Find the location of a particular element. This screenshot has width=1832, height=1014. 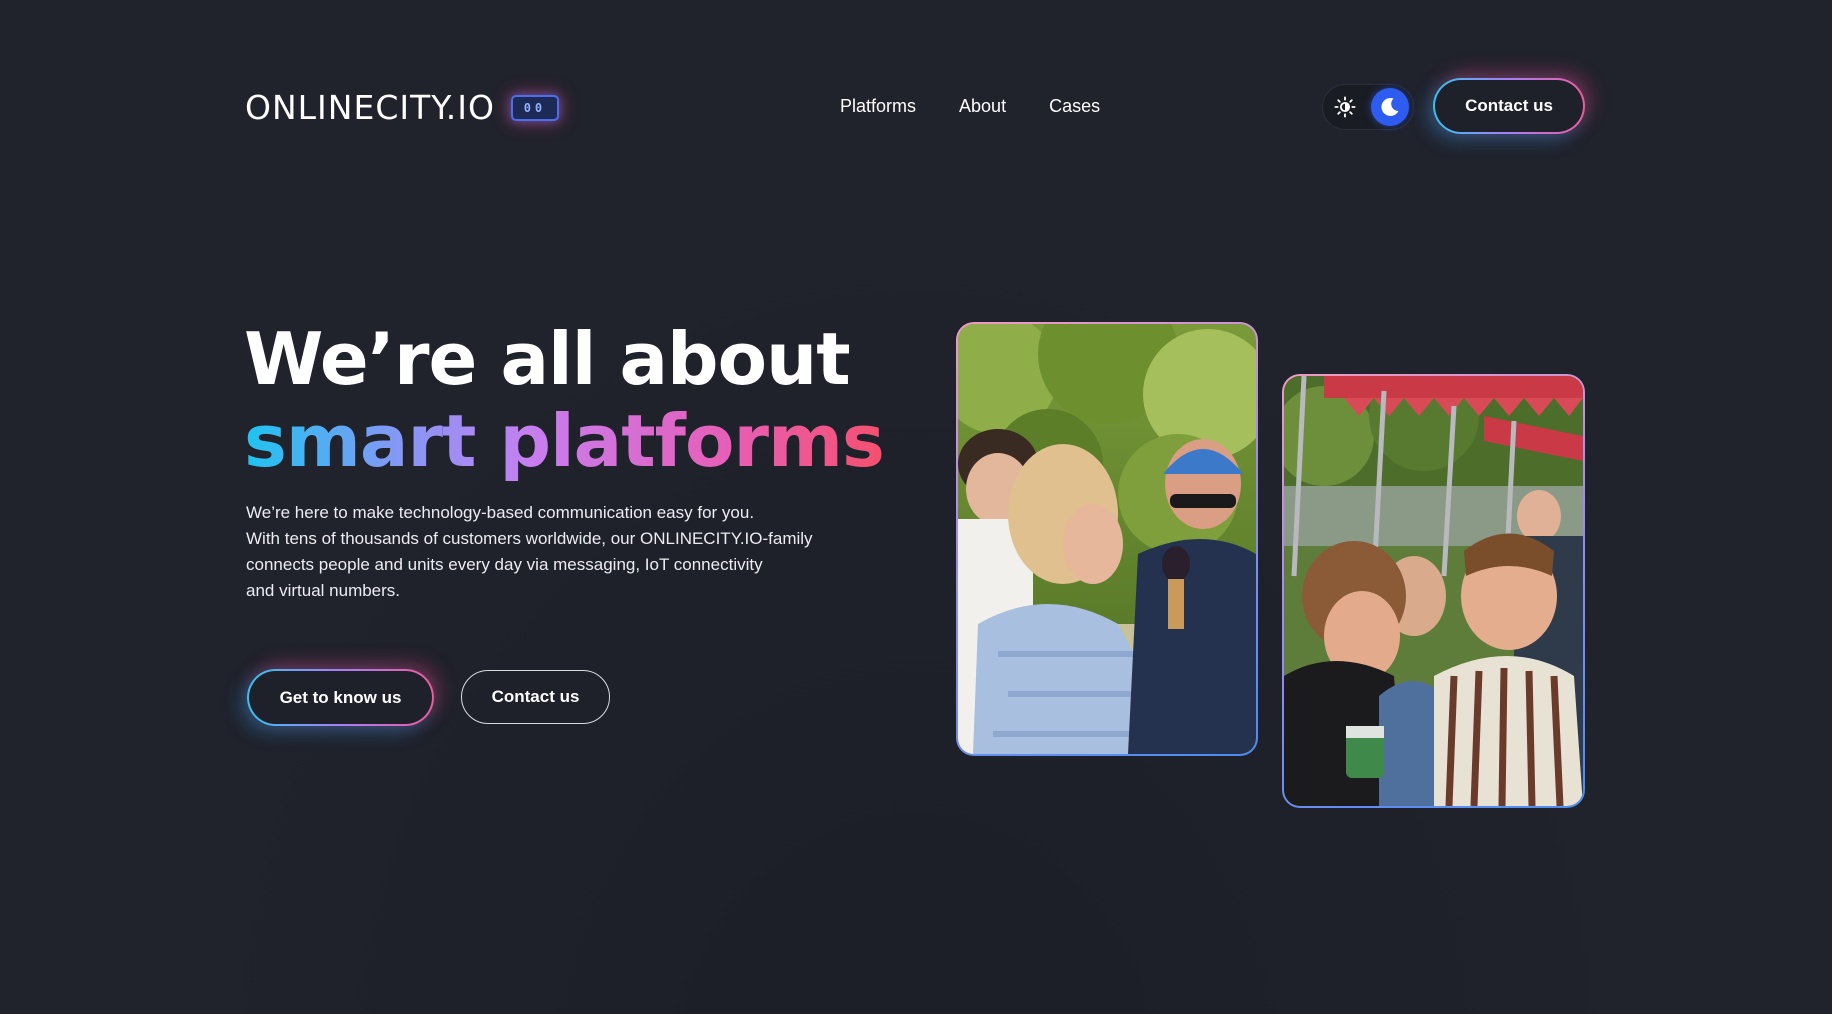

header-contact-button: Contact us is located at coordinates (1509, 106).